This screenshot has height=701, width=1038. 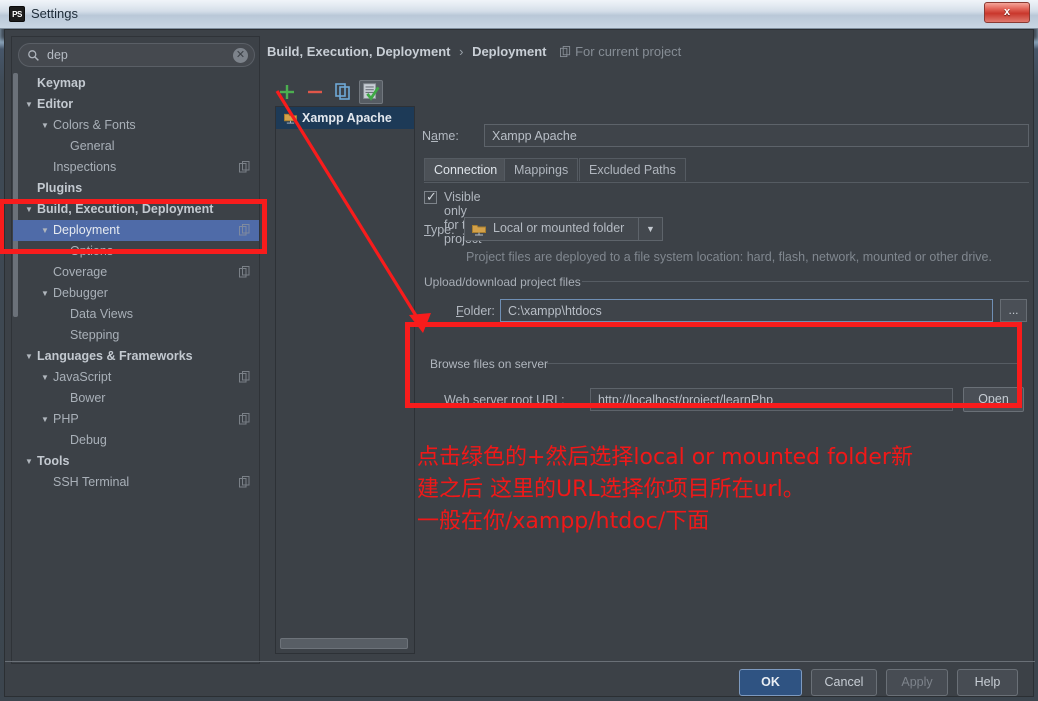 I want to click on sidebar-item-languages-frameworks: ▼ Languages & Frameworks, so click(x=136, y=356).